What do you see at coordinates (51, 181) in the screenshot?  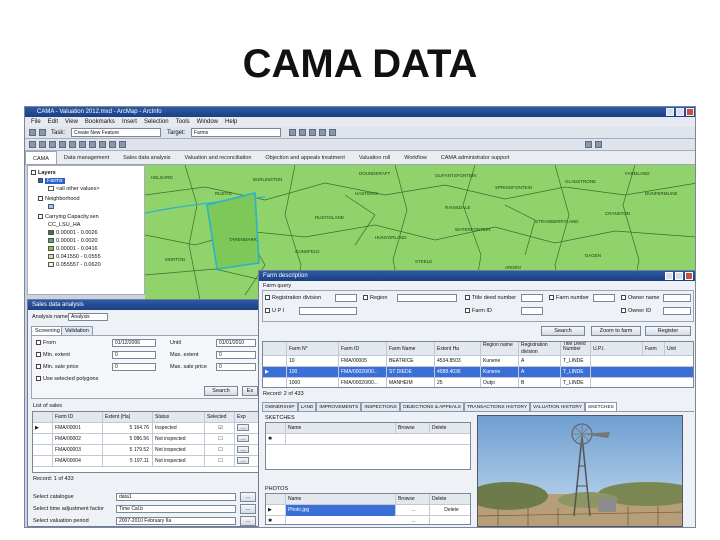 I see `toc-layer-farms: Farms` at bounding box center [51, 181].